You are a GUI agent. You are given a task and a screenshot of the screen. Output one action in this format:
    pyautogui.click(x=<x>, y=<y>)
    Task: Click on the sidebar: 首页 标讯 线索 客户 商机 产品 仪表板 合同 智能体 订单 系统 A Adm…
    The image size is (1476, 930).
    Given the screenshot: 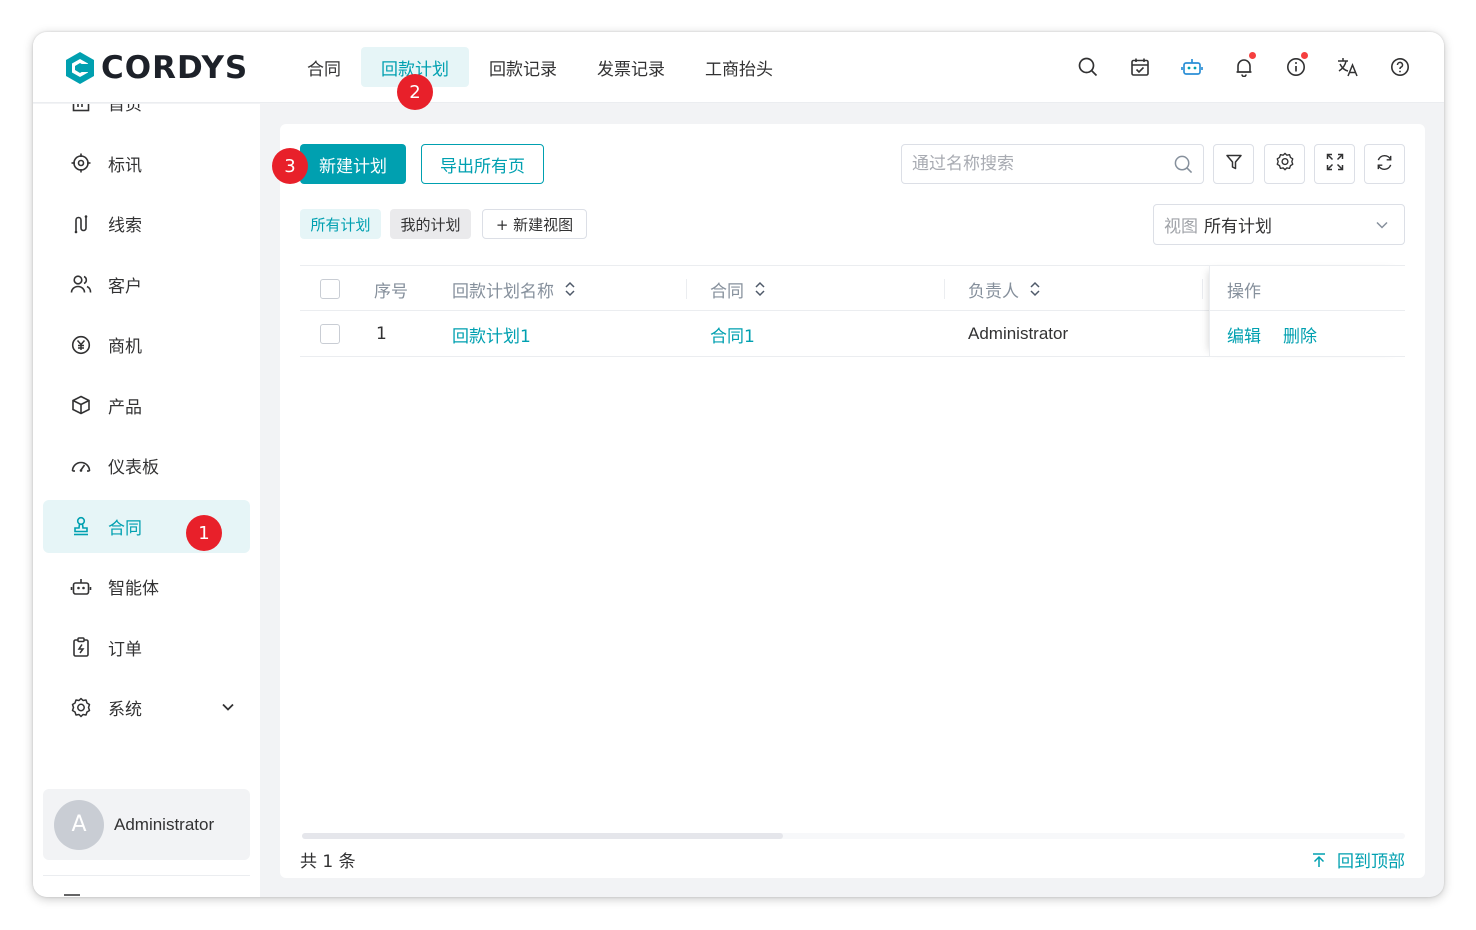 What is the action you would take?
    pyautogui.click(x=146, y=500)
    